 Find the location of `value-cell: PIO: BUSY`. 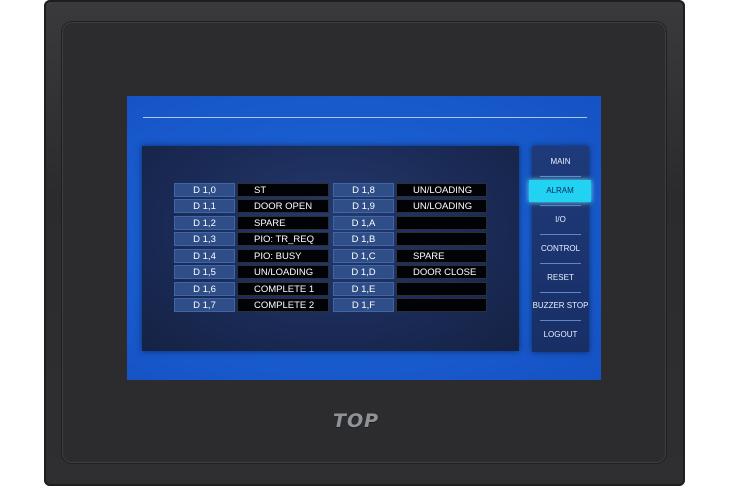

value-cell: PIO: BUSY is located at coordinates (283, 256).